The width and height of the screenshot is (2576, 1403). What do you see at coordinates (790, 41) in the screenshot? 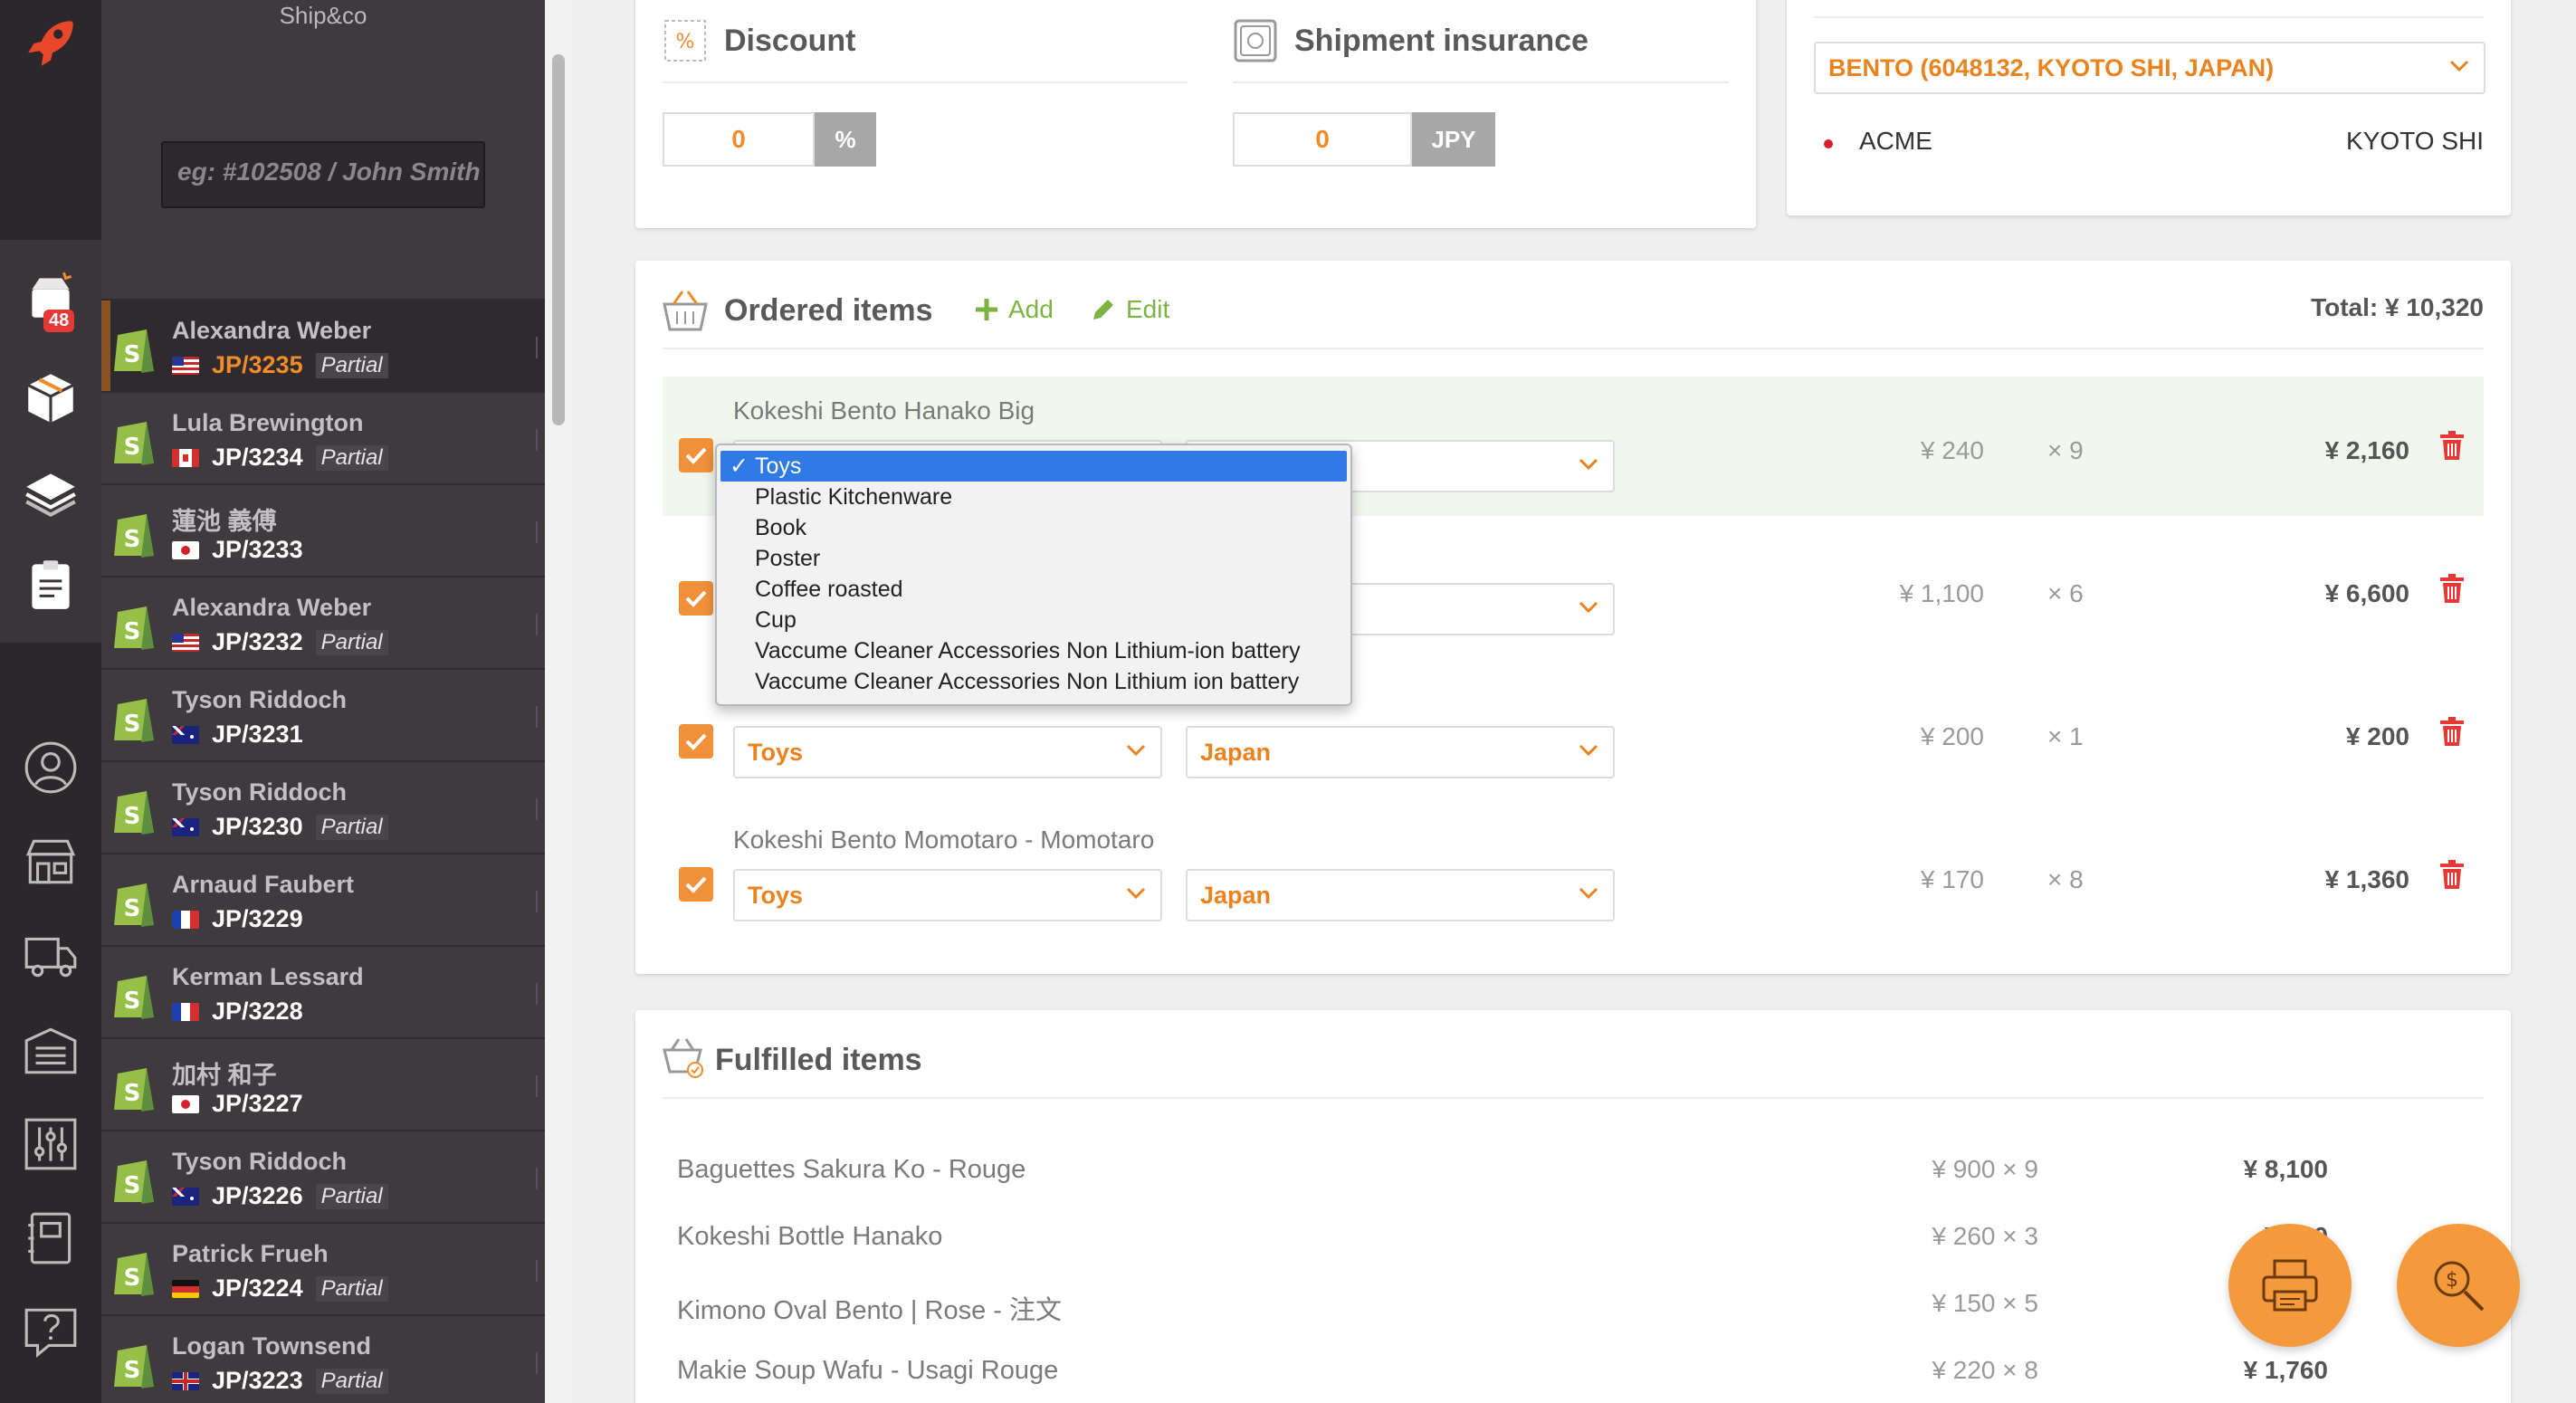
I see `discount-title: Discount` at bounding box center [790, 41].